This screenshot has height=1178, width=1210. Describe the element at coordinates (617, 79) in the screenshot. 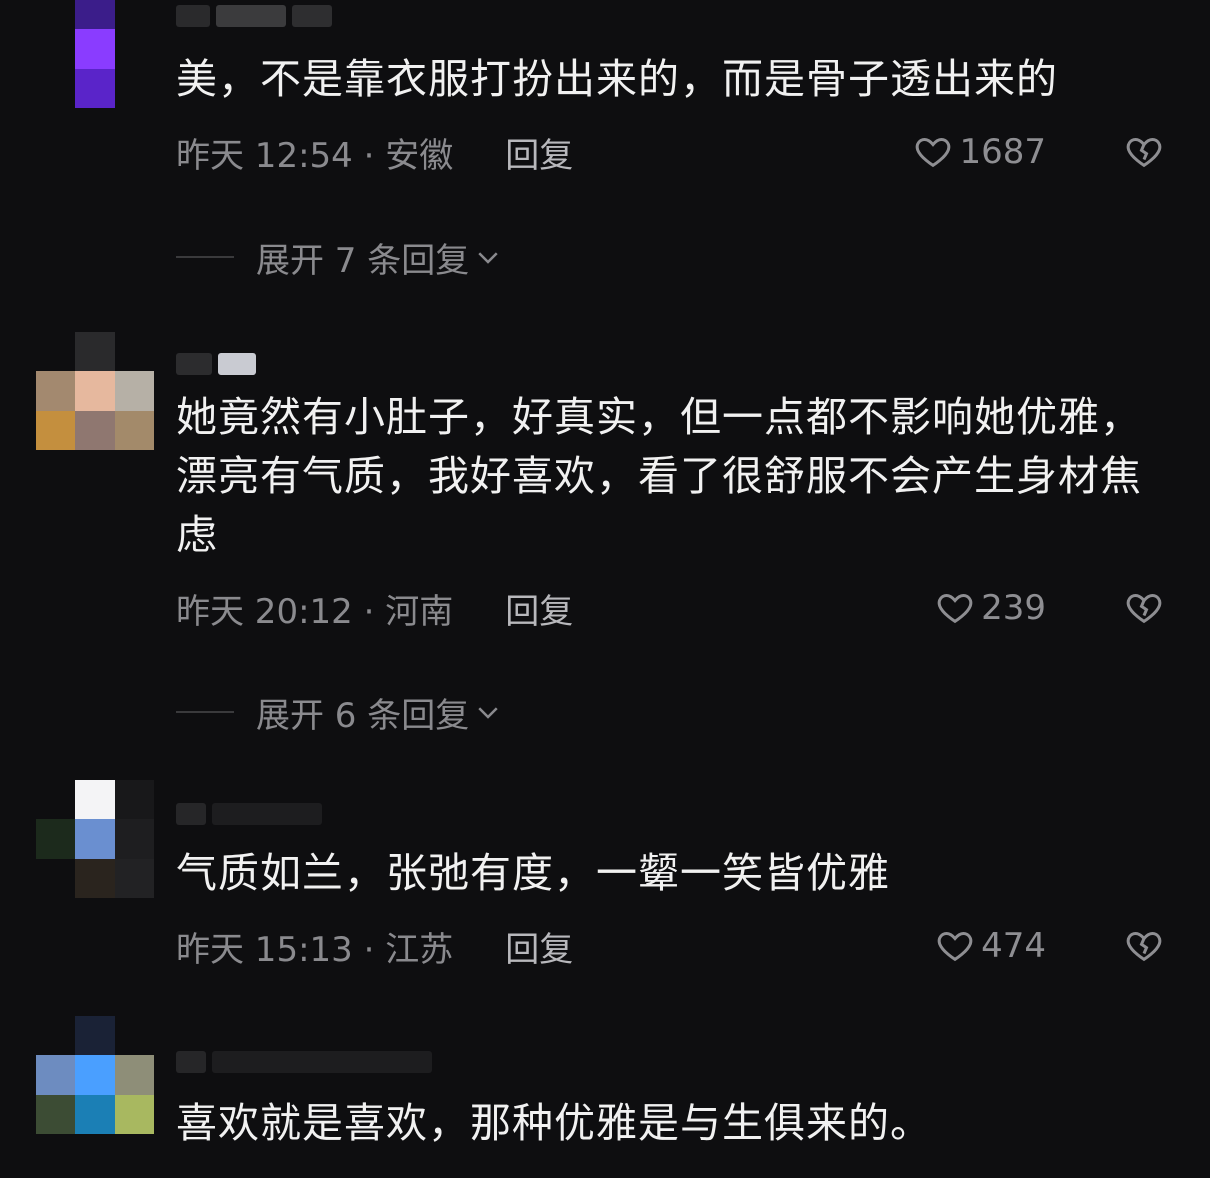

I see `comment-text: 美，不是靠衣服打扮出来的，而是骨子透出来的` at that location.